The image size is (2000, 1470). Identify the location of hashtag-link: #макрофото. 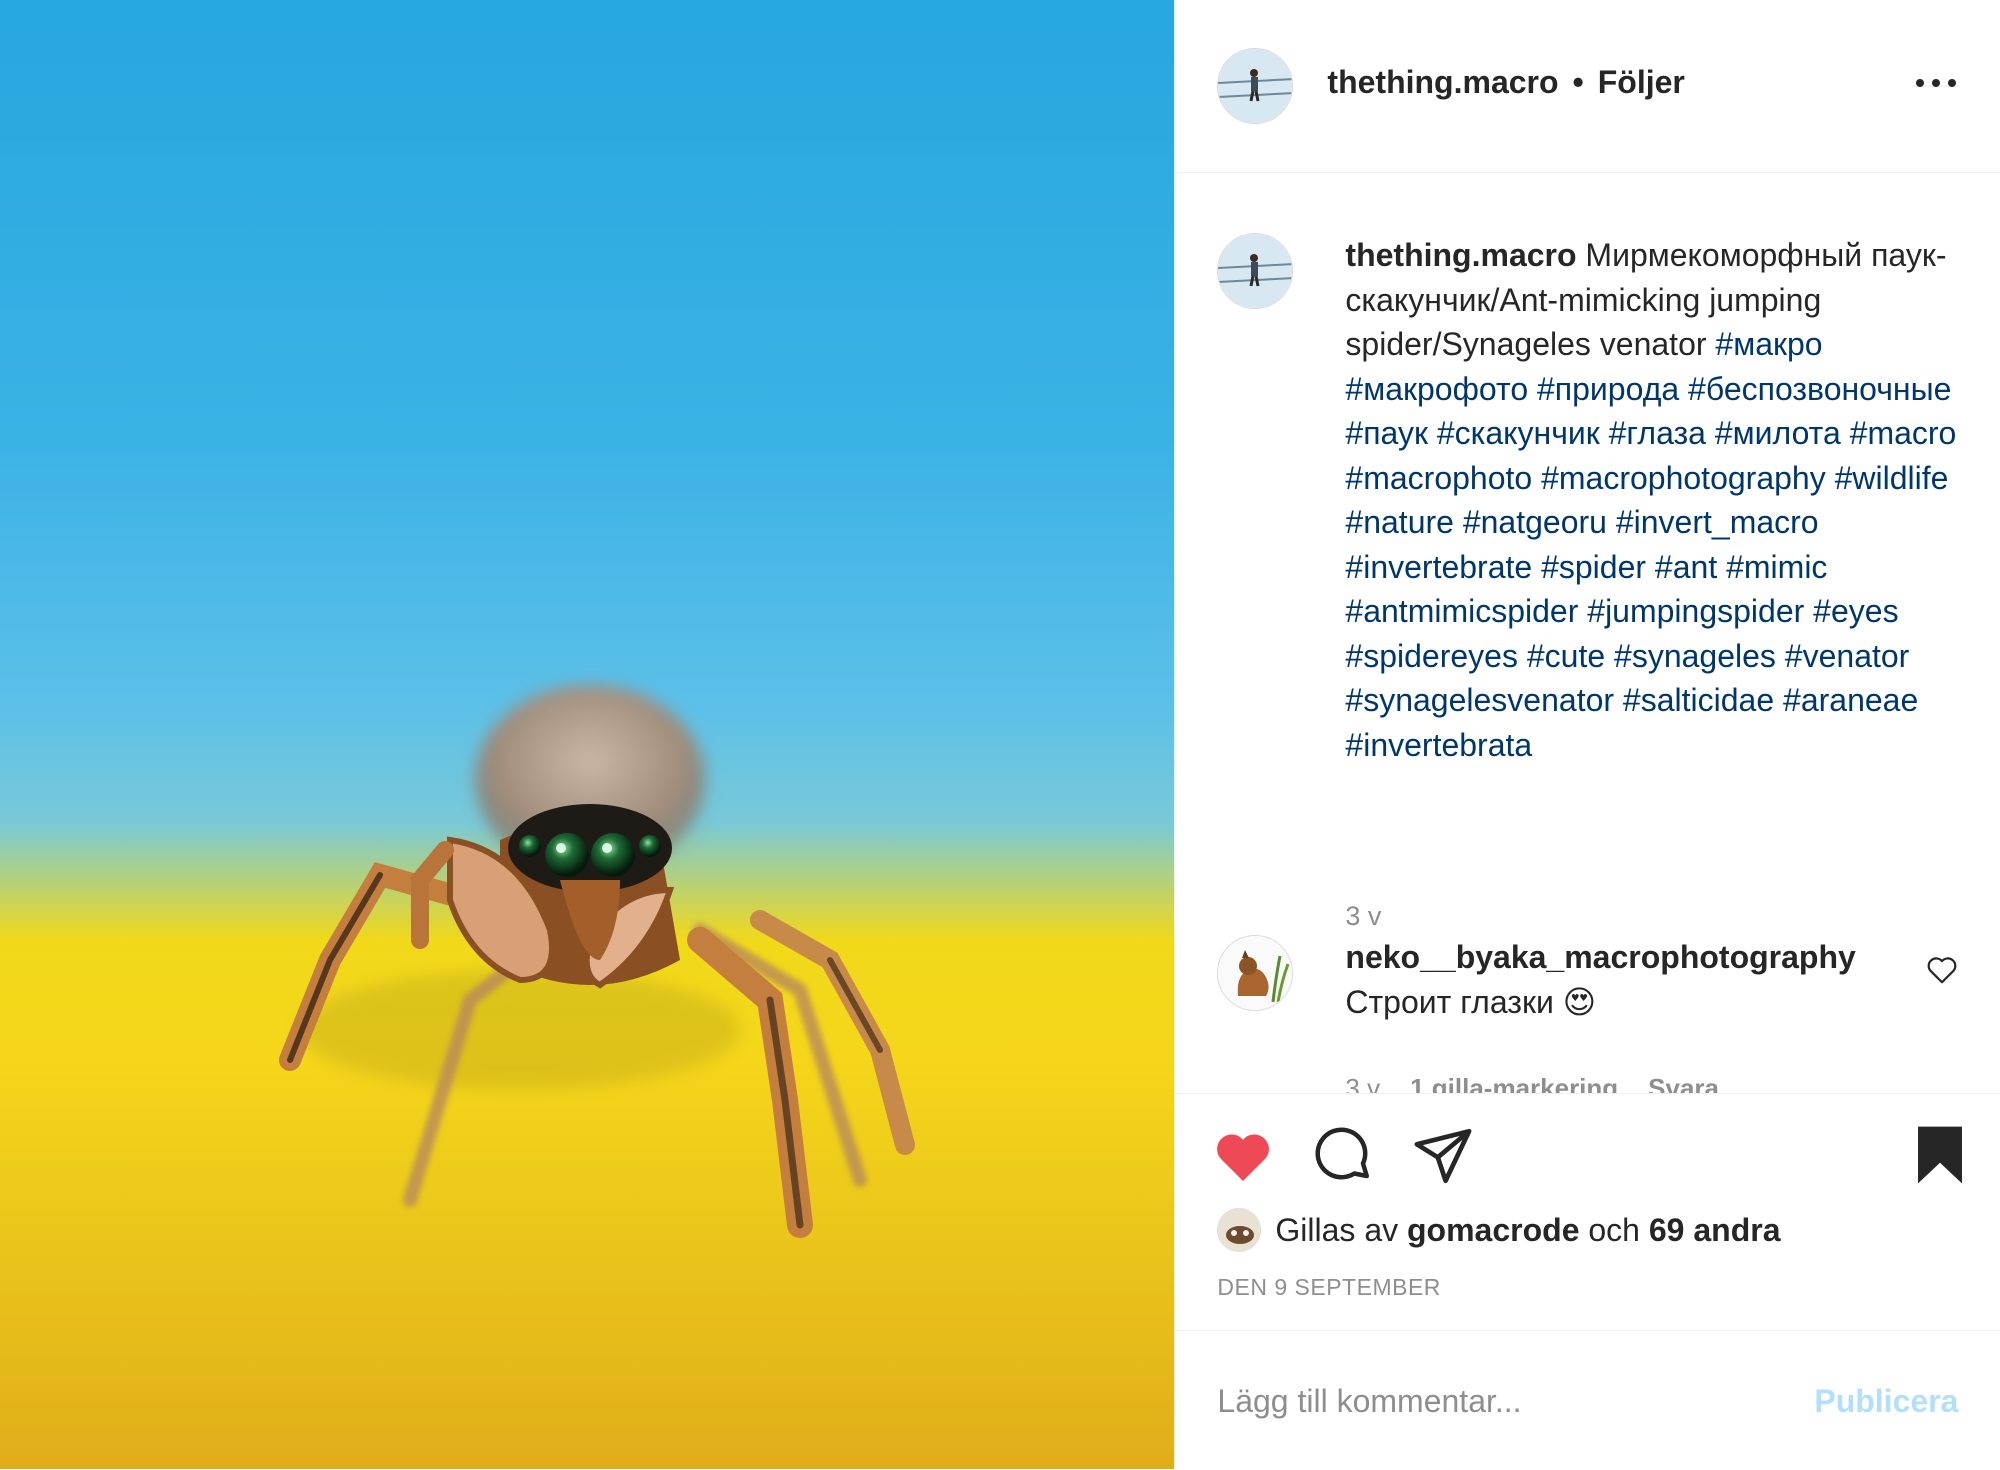
(1436, 389).